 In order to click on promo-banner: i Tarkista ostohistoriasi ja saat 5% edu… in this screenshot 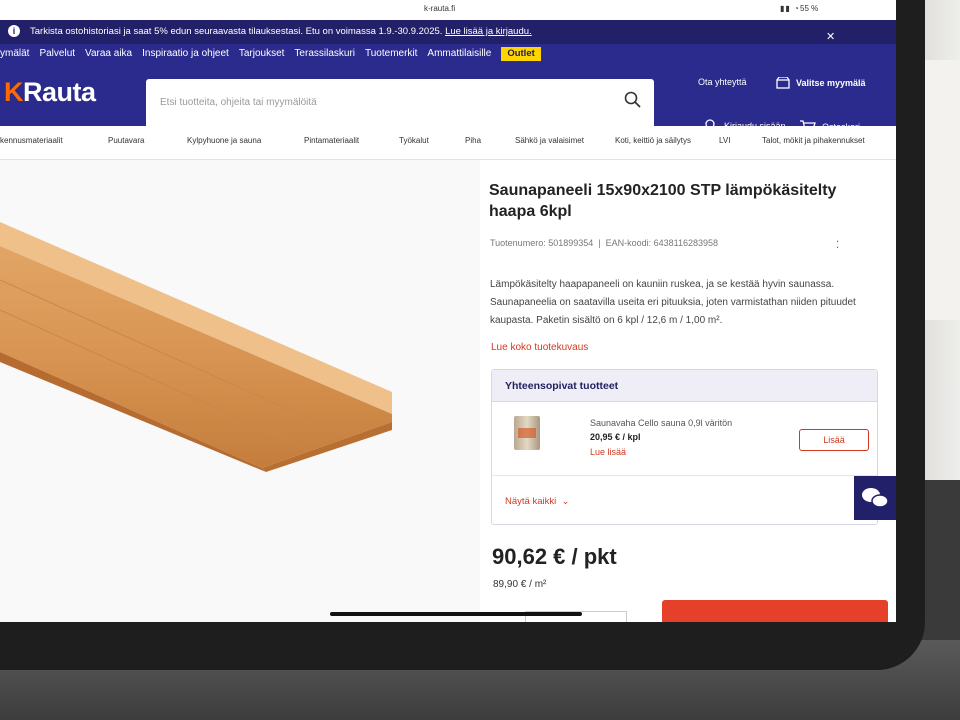, I will do `click(448, 32)`.